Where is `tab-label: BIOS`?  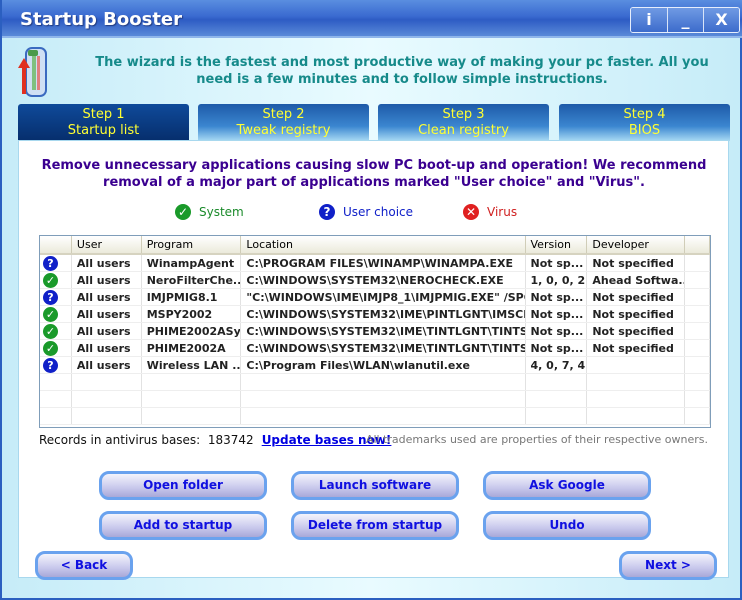 tab-label: BIOS is located at coordinates (644, 130).